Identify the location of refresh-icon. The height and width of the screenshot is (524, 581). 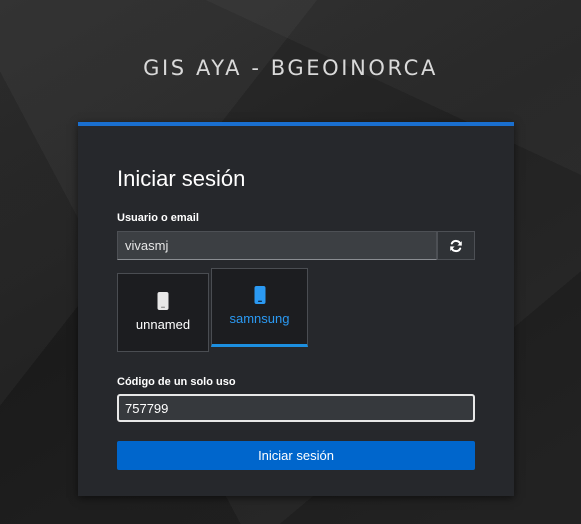
(456, 245).